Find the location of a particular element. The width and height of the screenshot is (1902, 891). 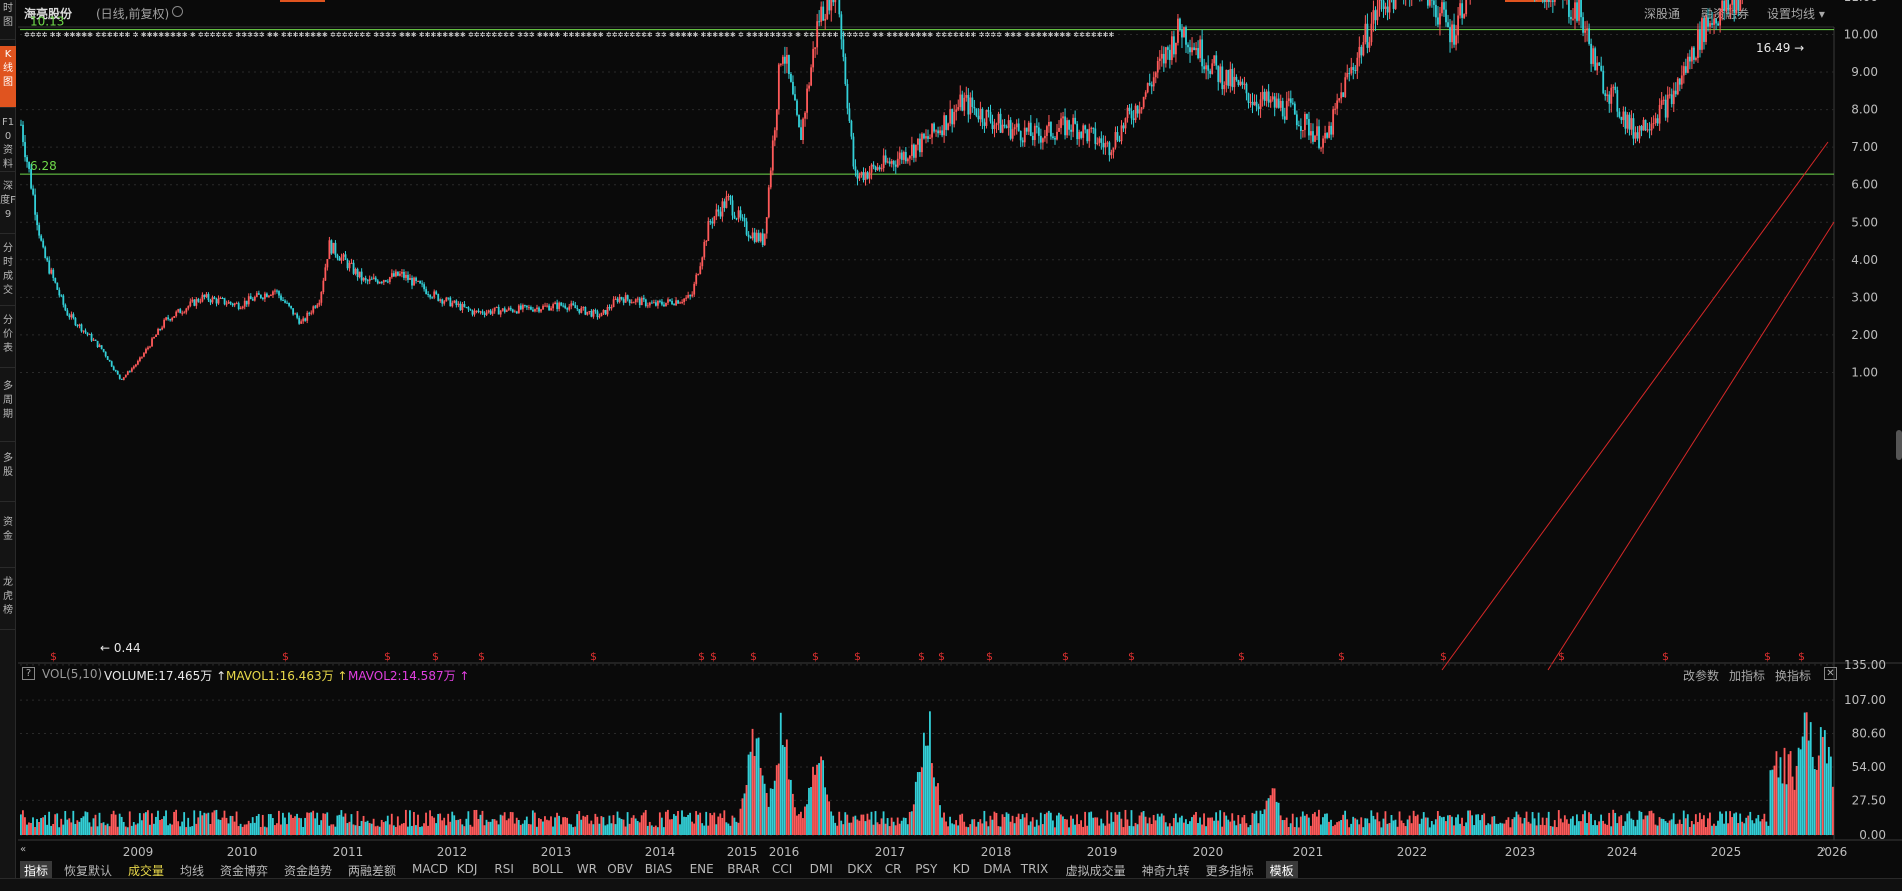

sidebar-item-1: K线图 is located at coordinates (8, 77).